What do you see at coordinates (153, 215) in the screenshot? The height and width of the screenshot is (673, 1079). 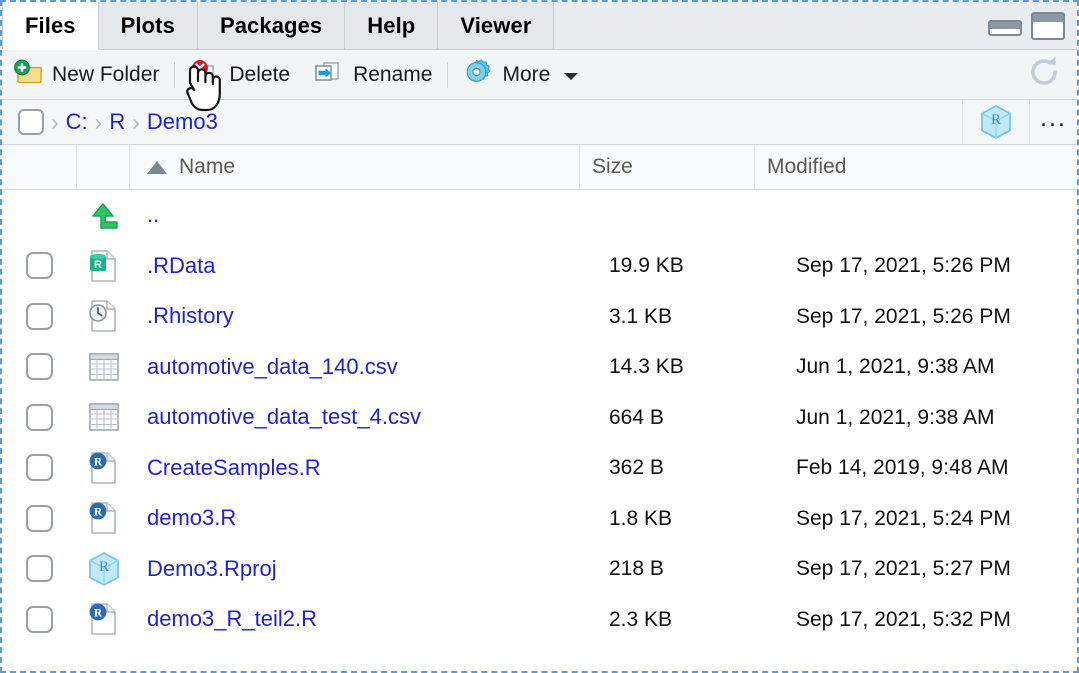 I see `file-name-link: ..` at bounding box center [153, 215].